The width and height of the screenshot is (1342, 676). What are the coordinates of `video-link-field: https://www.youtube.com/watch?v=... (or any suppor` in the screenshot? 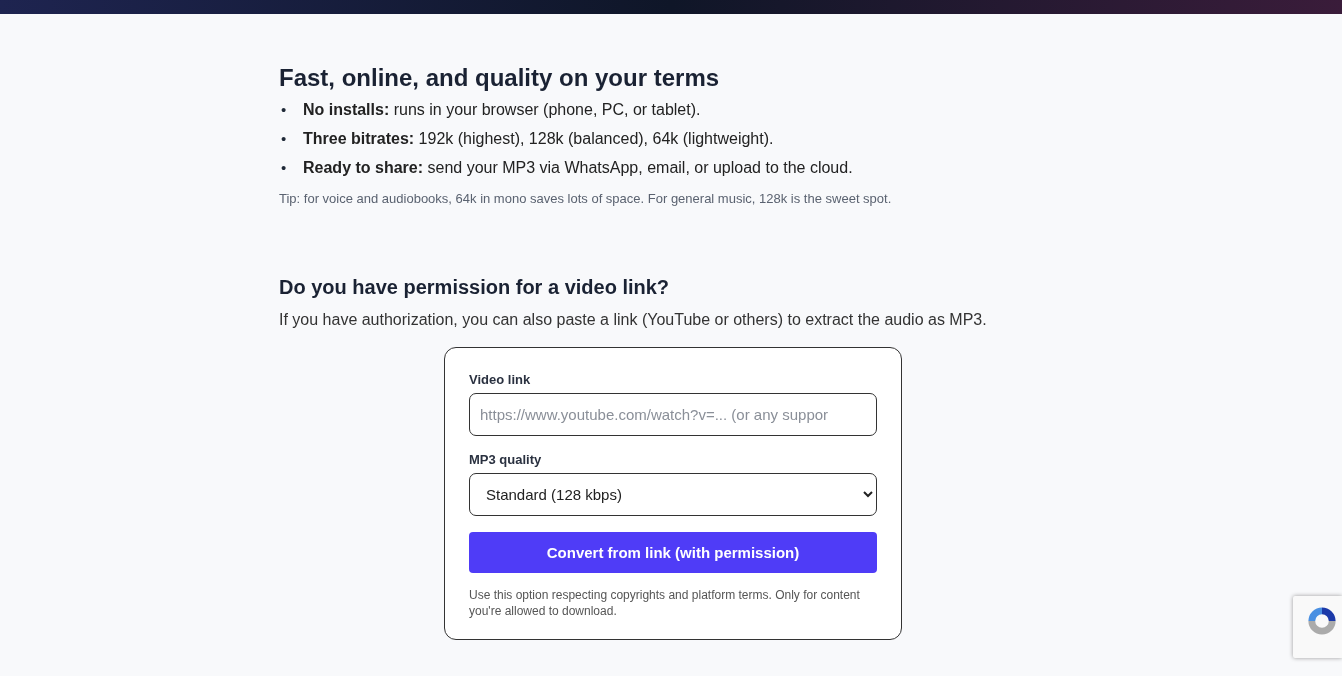 It's located at (673, 414).